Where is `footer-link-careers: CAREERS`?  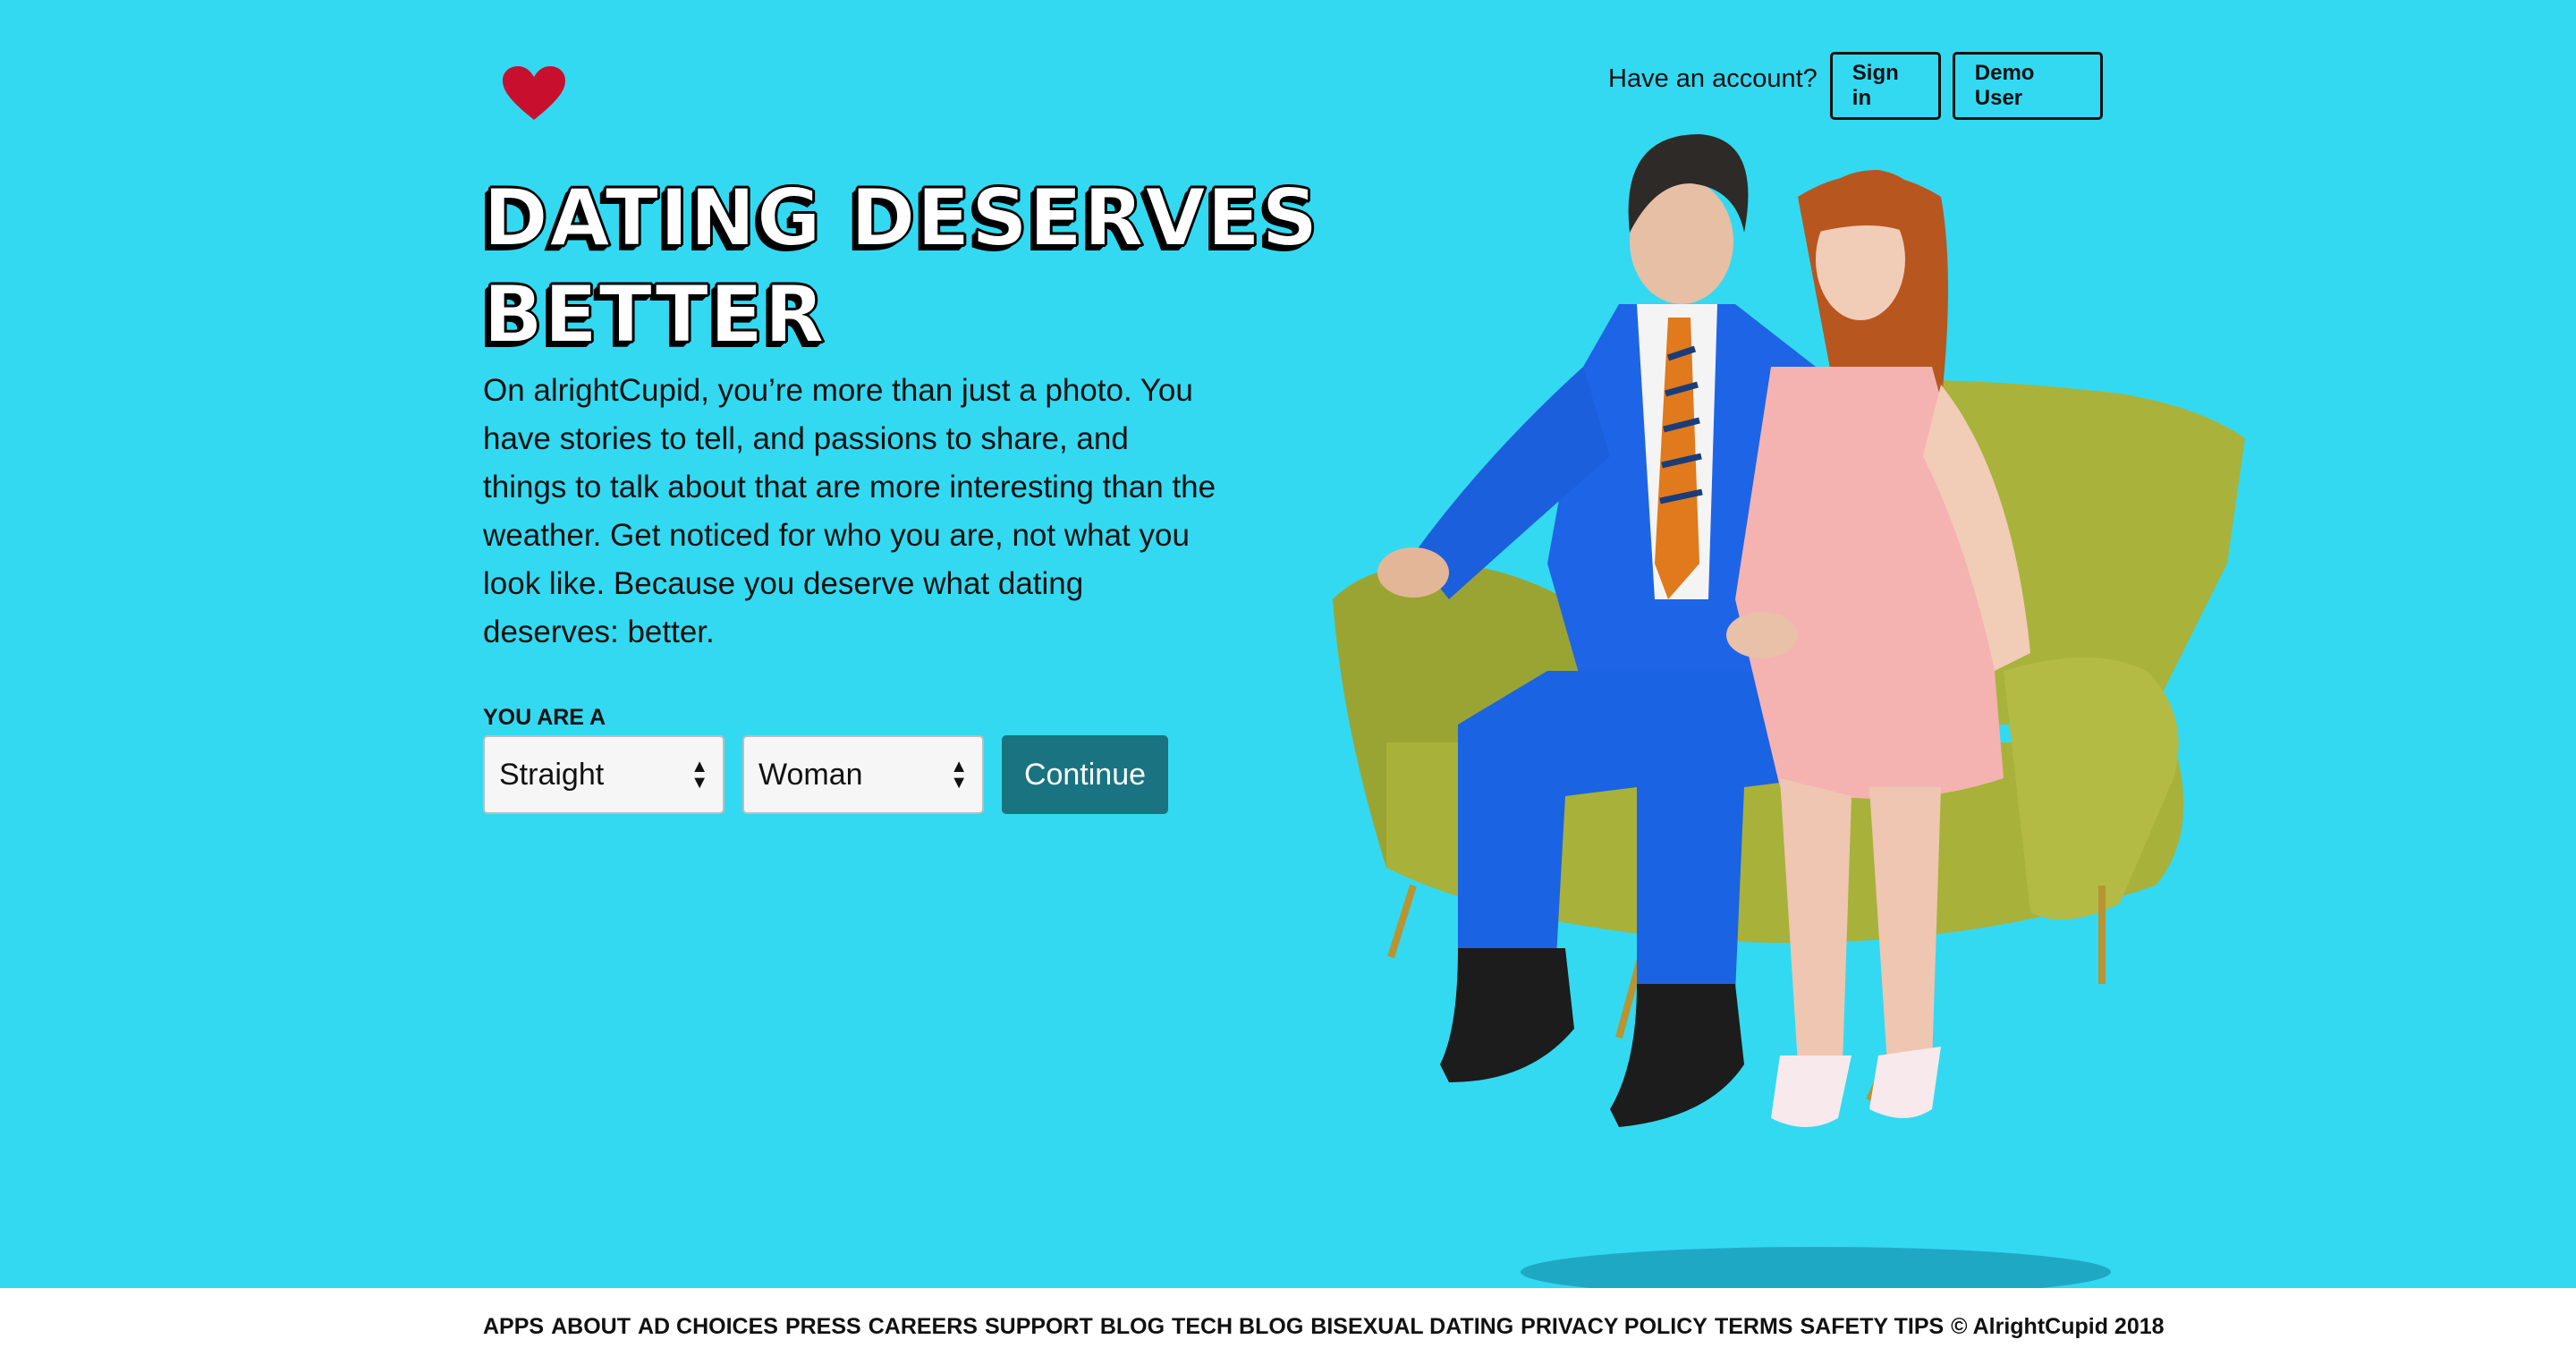
footer-link-careers: CAREERS is located at coordinates (923, 1327).